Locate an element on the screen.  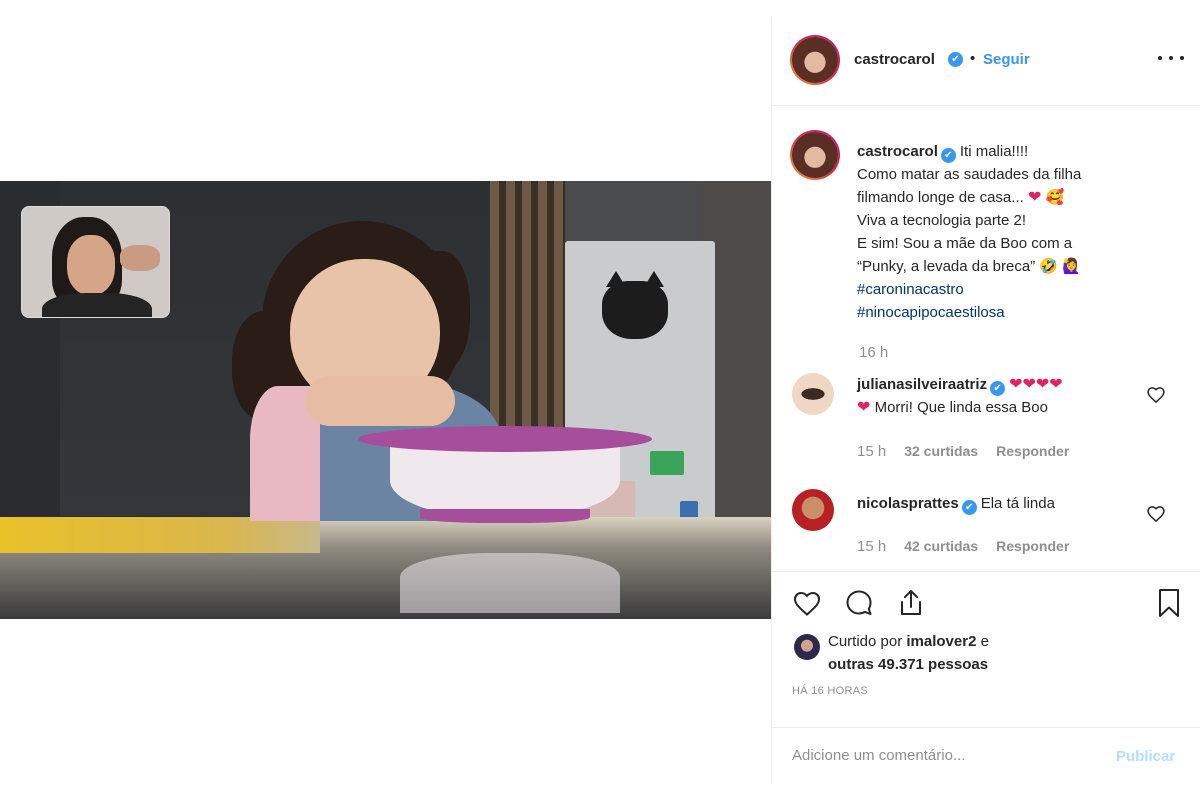
comment-icon is located at coordinates (859, 603).